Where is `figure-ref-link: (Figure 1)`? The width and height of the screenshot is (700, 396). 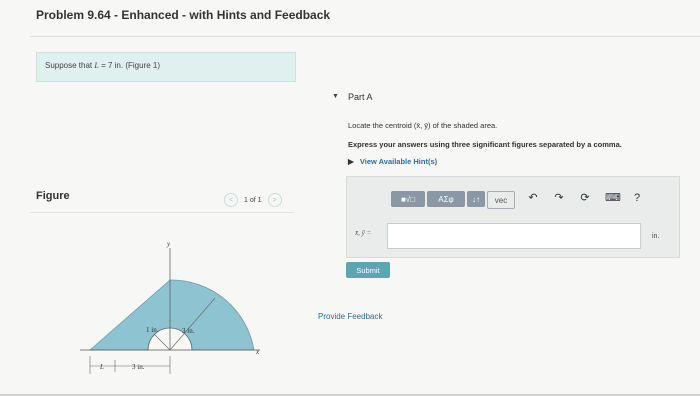
figure-ref-link: (Figure 1) is located at coordinates (142, 65).